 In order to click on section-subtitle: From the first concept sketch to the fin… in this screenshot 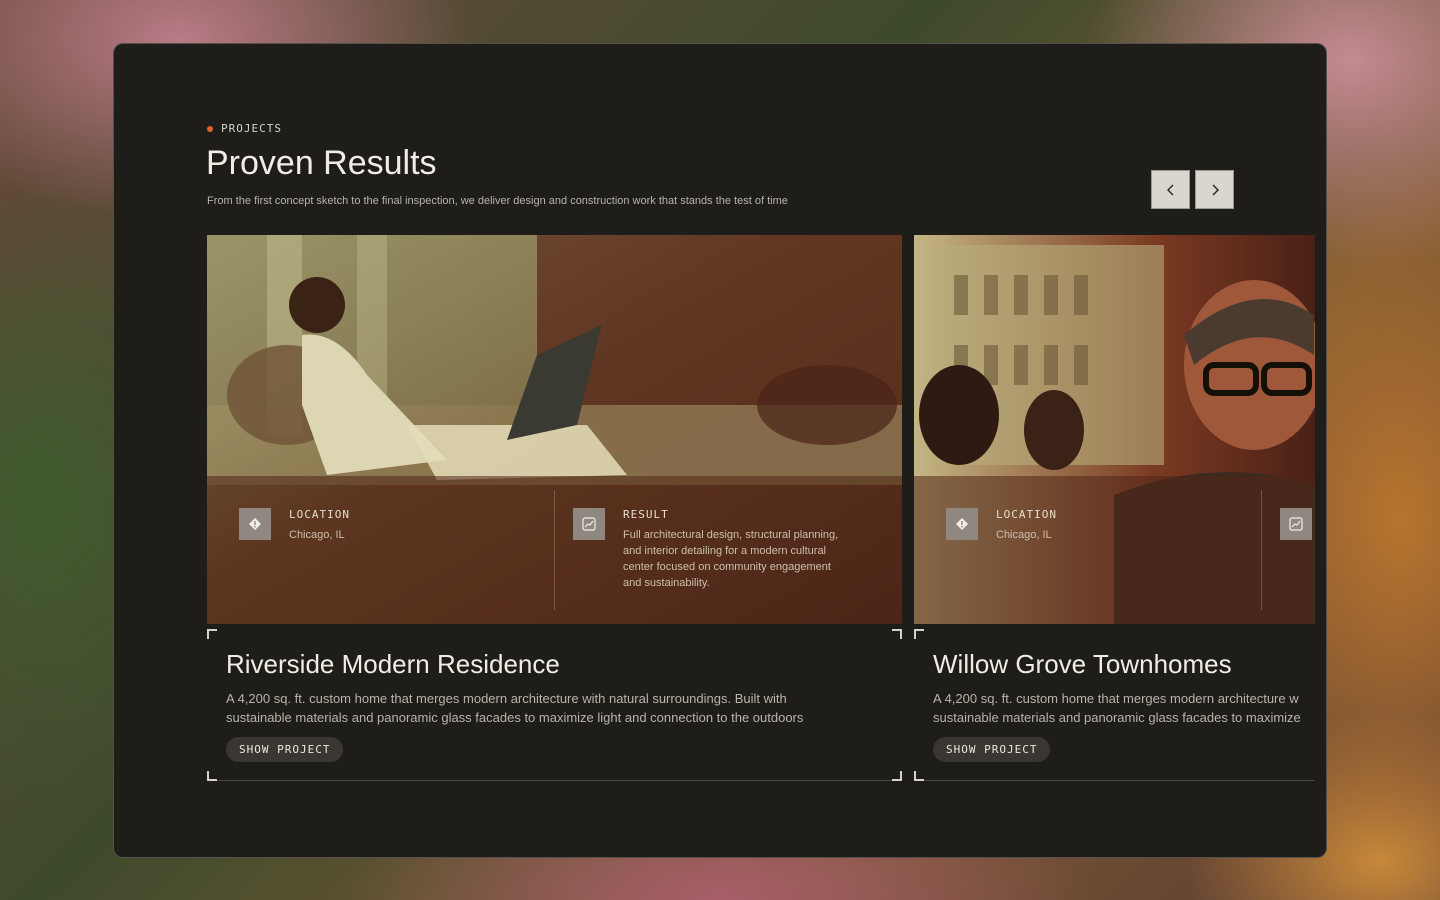, I will do `click(497, 201)`.